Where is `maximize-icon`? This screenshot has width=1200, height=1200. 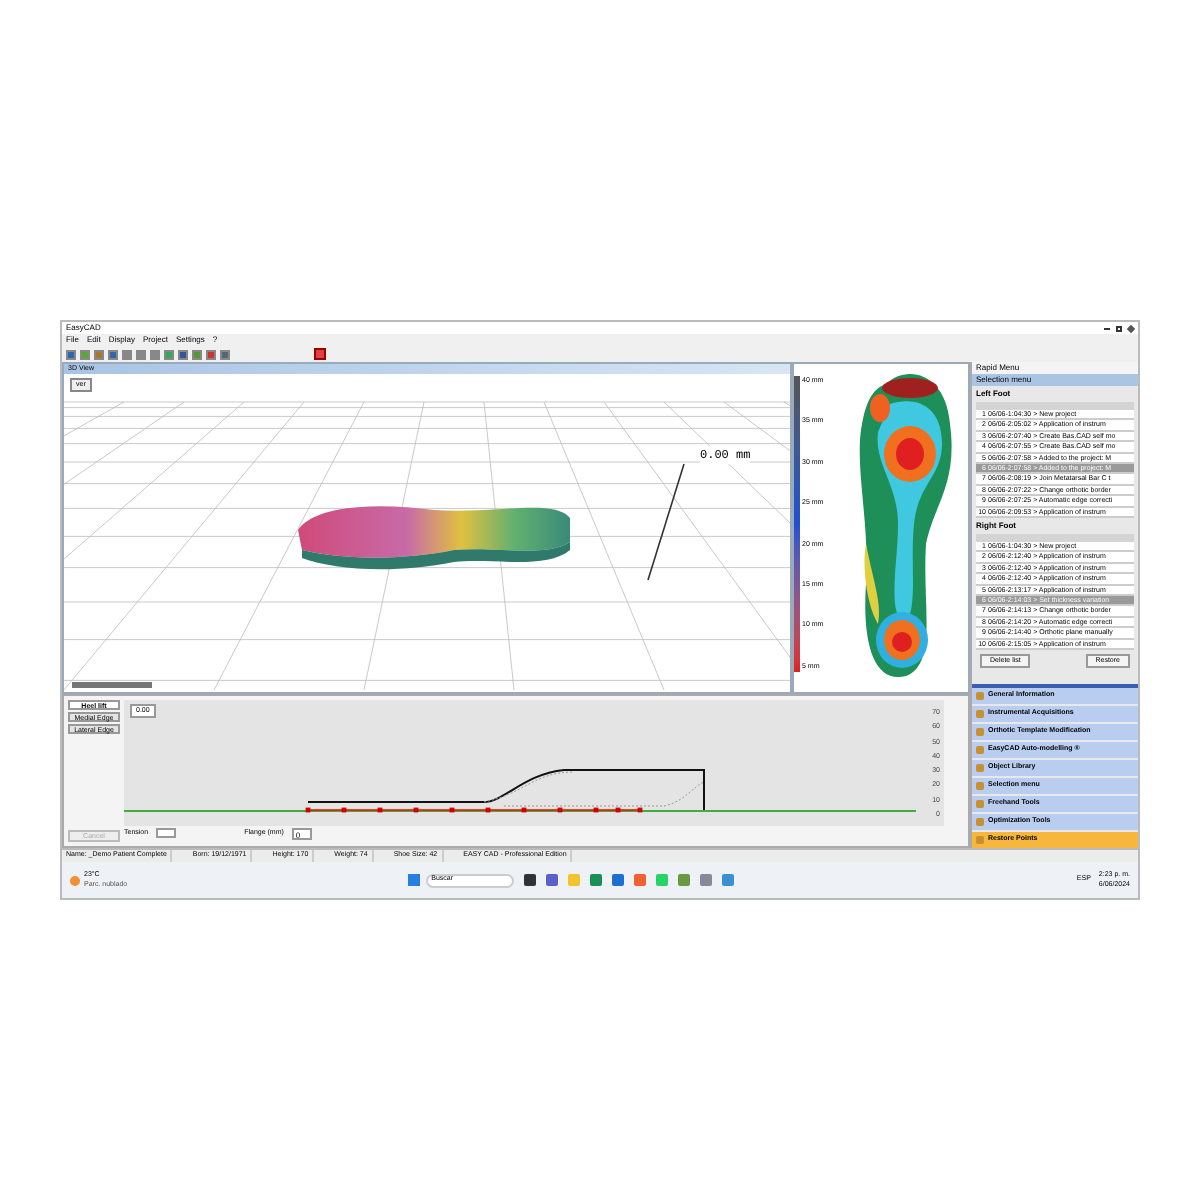 maximize-icon is located at coordinates (1119, 328).